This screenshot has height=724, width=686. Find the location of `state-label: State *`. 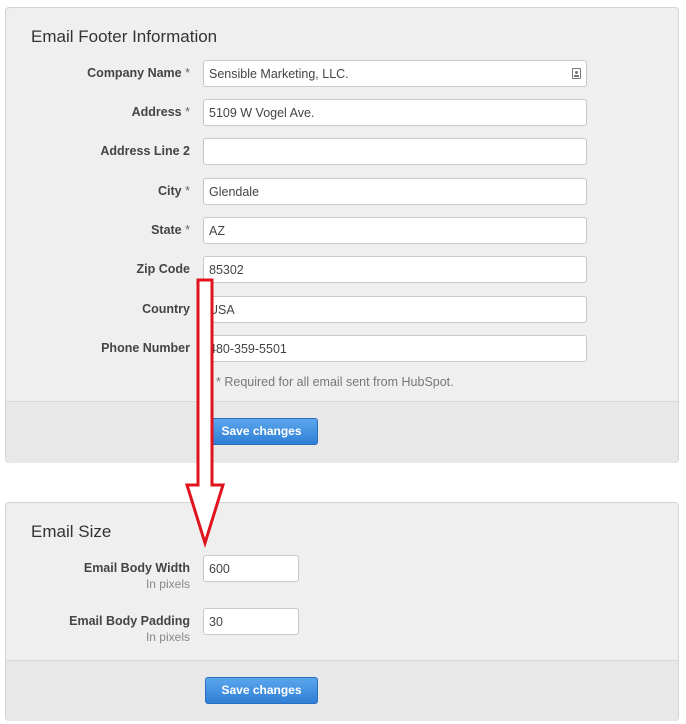

state-label: State * is located at coordinates (170, 230).